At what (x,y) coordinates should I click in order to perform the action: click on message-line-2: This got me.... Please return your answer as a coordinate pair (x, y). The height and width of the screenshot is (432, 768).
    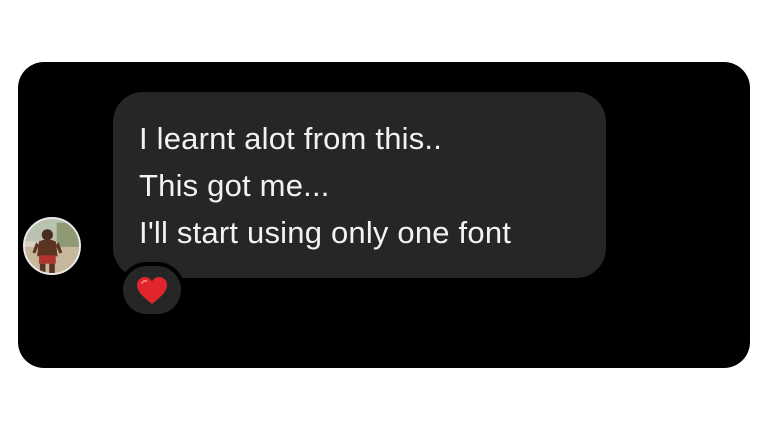
    Looking at the image, I should click on (234, 185).